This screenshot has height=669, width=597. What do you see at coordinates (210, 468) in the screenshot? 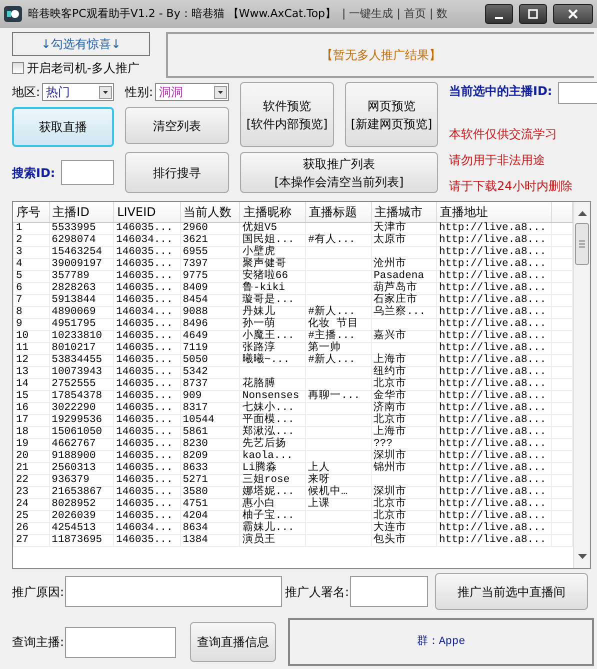
I see `table-cell: 8633` at bounding box center [210, 468].